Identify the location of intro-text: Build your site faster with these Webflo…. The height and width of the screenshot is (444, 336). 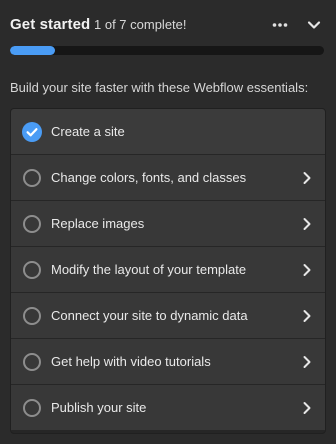
(159, 87).